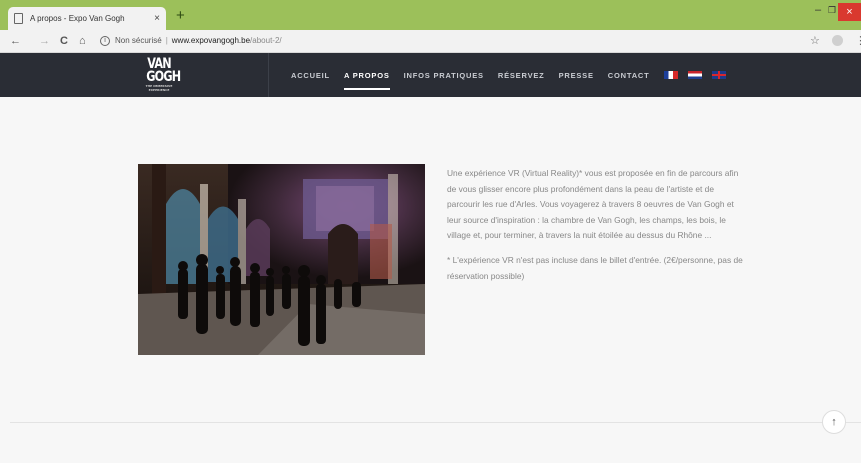 This screenshot has height=463, width=861. I want to click on back-button: ←, so click(15, 41).